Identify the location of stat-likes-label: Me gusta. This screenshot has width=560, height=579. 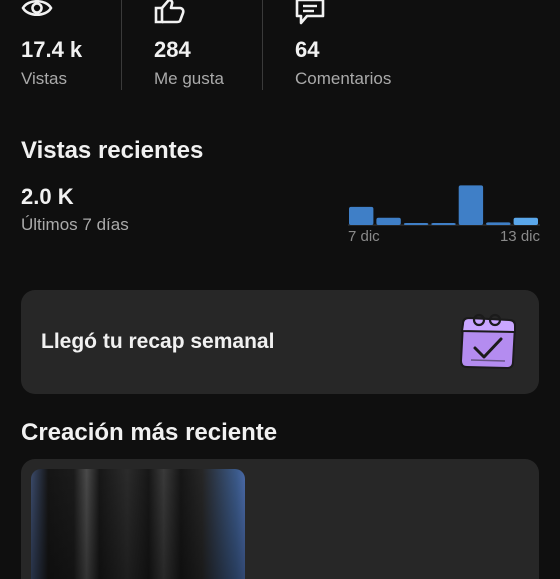
(189, 78).